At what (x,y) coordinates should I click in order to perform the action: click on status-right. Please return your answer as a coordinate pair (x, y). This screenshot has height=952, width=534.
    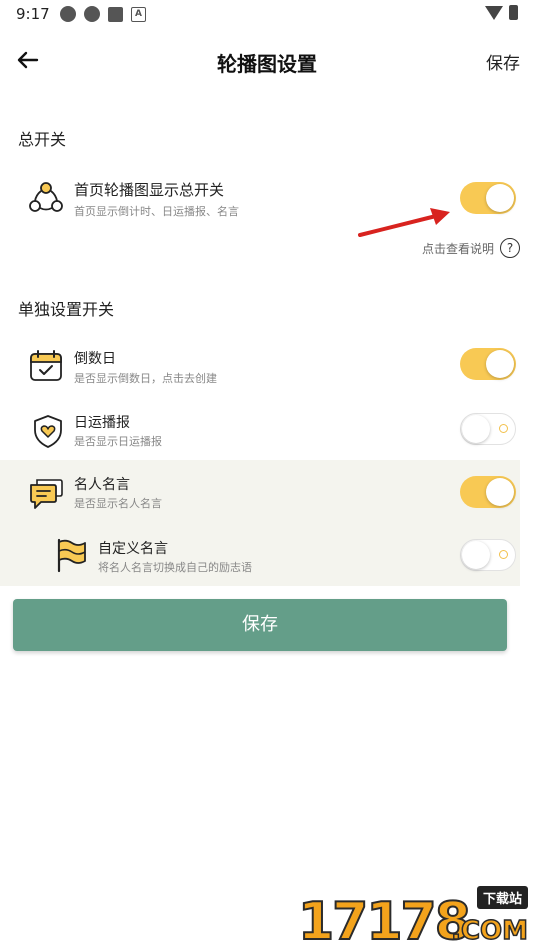
    Looking at the image, I should click on (501, 12).